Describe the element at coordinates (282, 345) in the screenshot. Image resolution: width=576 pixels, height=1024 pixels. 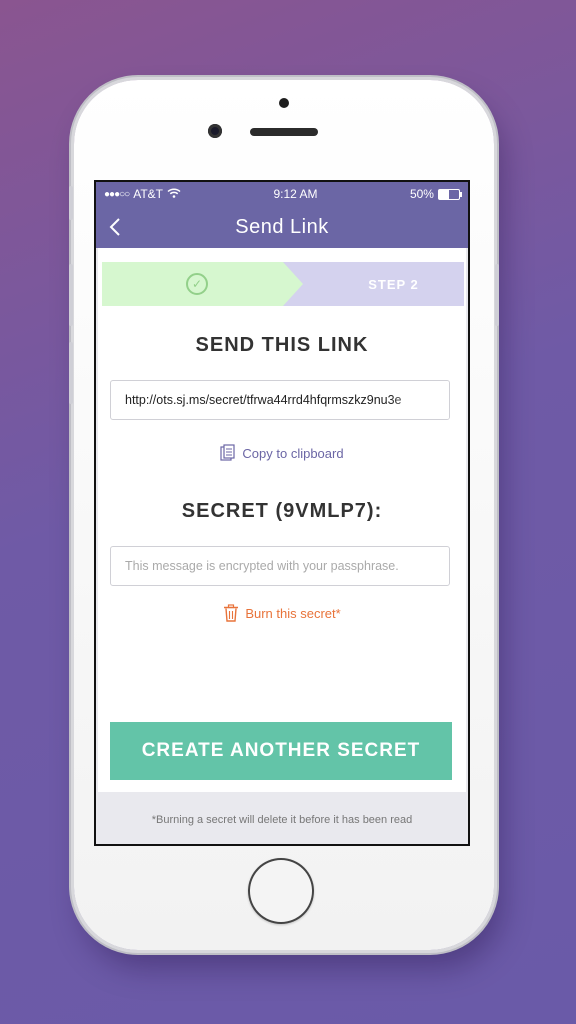
I see `send-link-heading: SEND THIS LINK` at that location.